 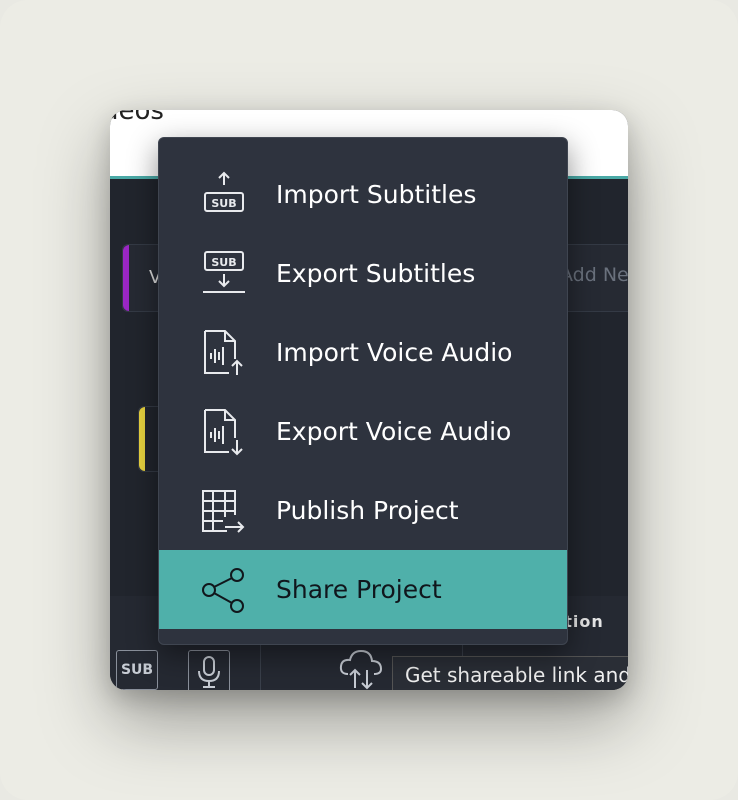 I want to click on menu-item-label: Publish Project, so click(x=367, y=510).